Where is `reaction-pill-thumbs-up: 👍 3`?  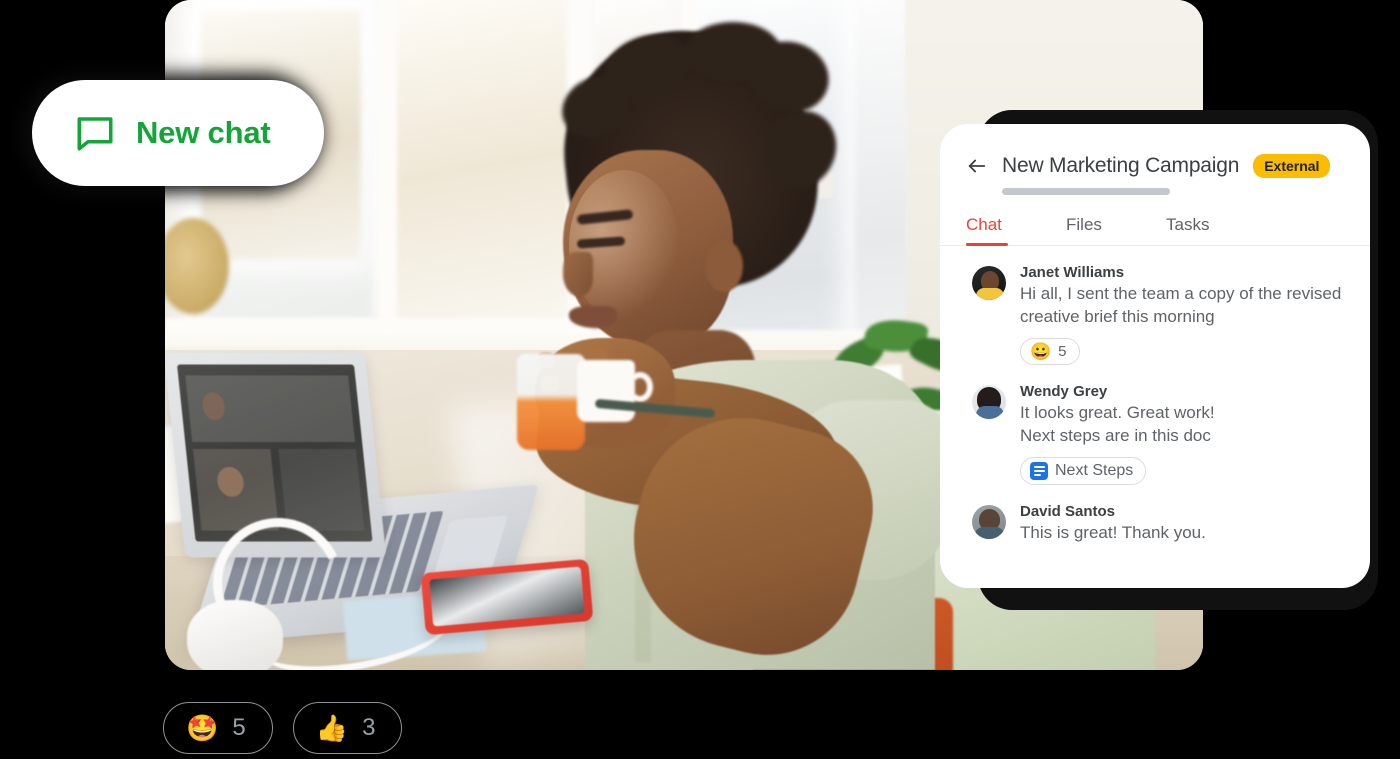 reaction-pill-thumbs-up: 👍 3 is located at coordinates (347, 728).